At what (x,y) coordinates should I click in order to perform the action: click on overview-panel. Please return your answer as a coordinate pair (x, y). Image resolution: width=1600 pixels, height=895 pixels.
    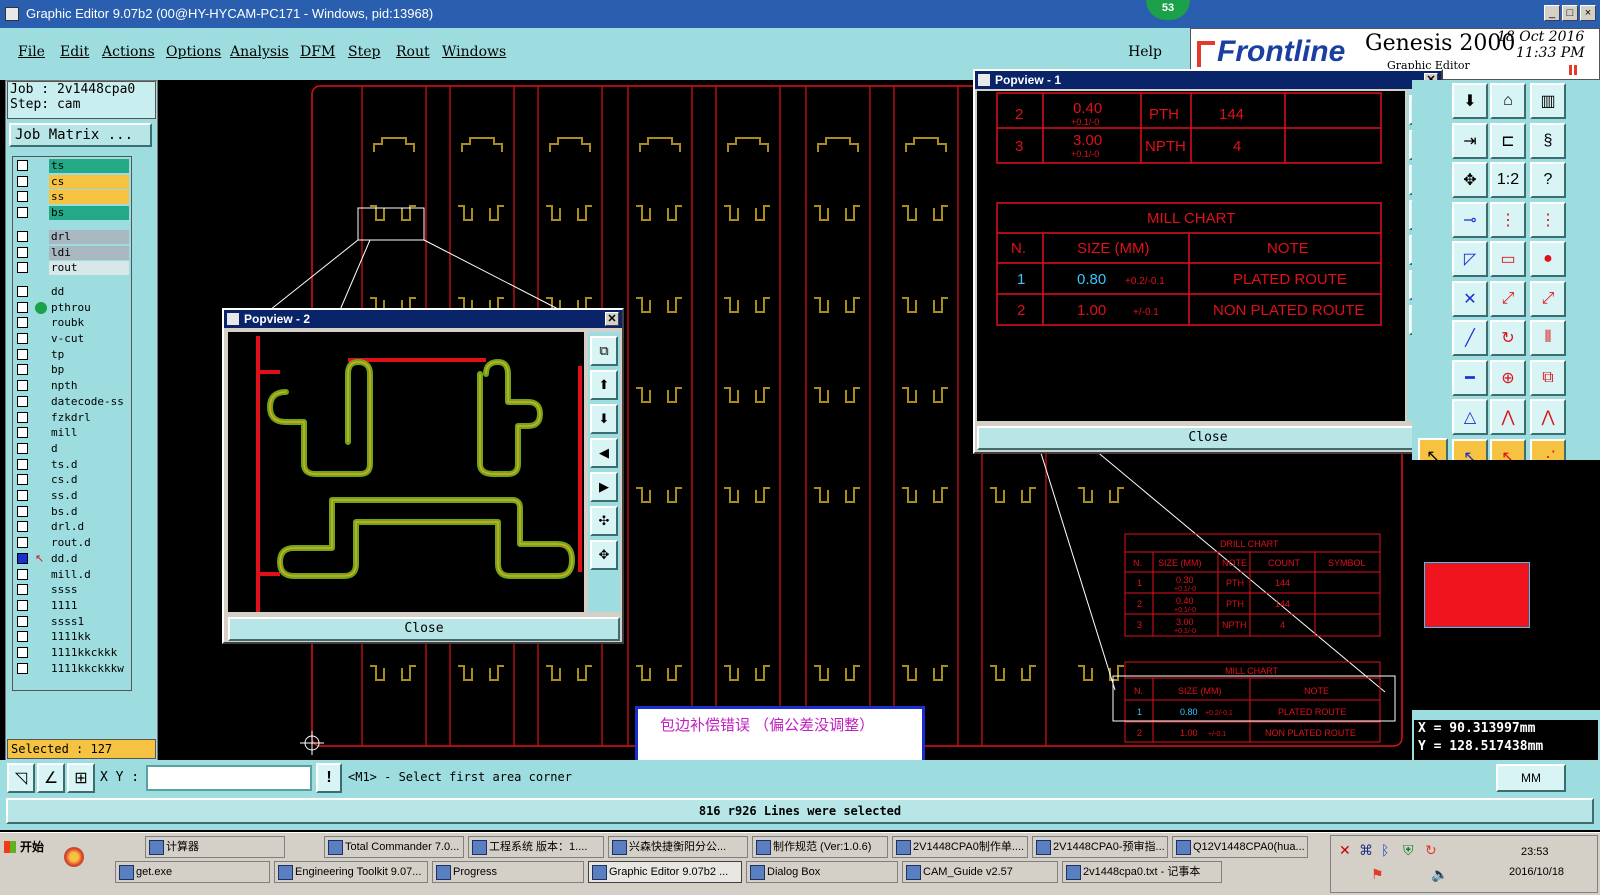
    Looking at the image, I should click on (1506, 585).